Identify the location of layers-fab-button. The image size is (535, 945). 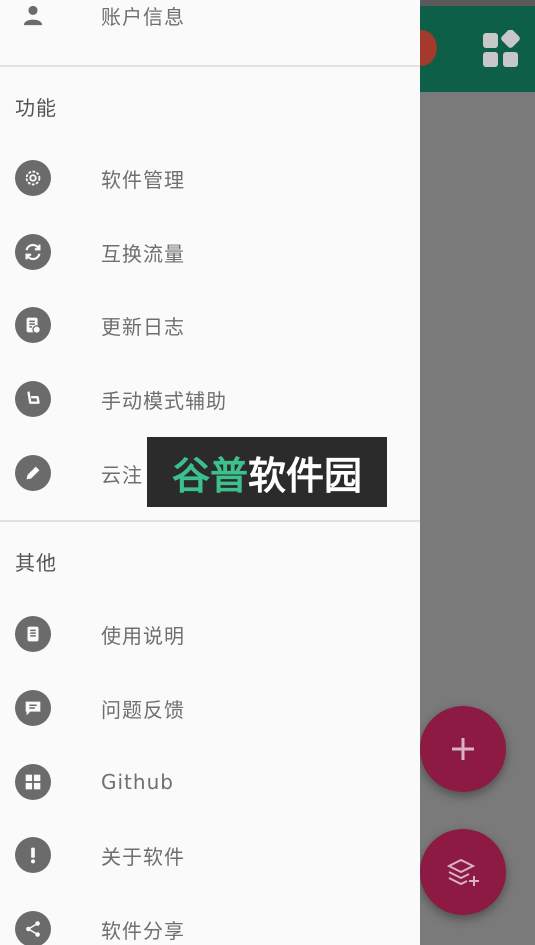
(463, 872).